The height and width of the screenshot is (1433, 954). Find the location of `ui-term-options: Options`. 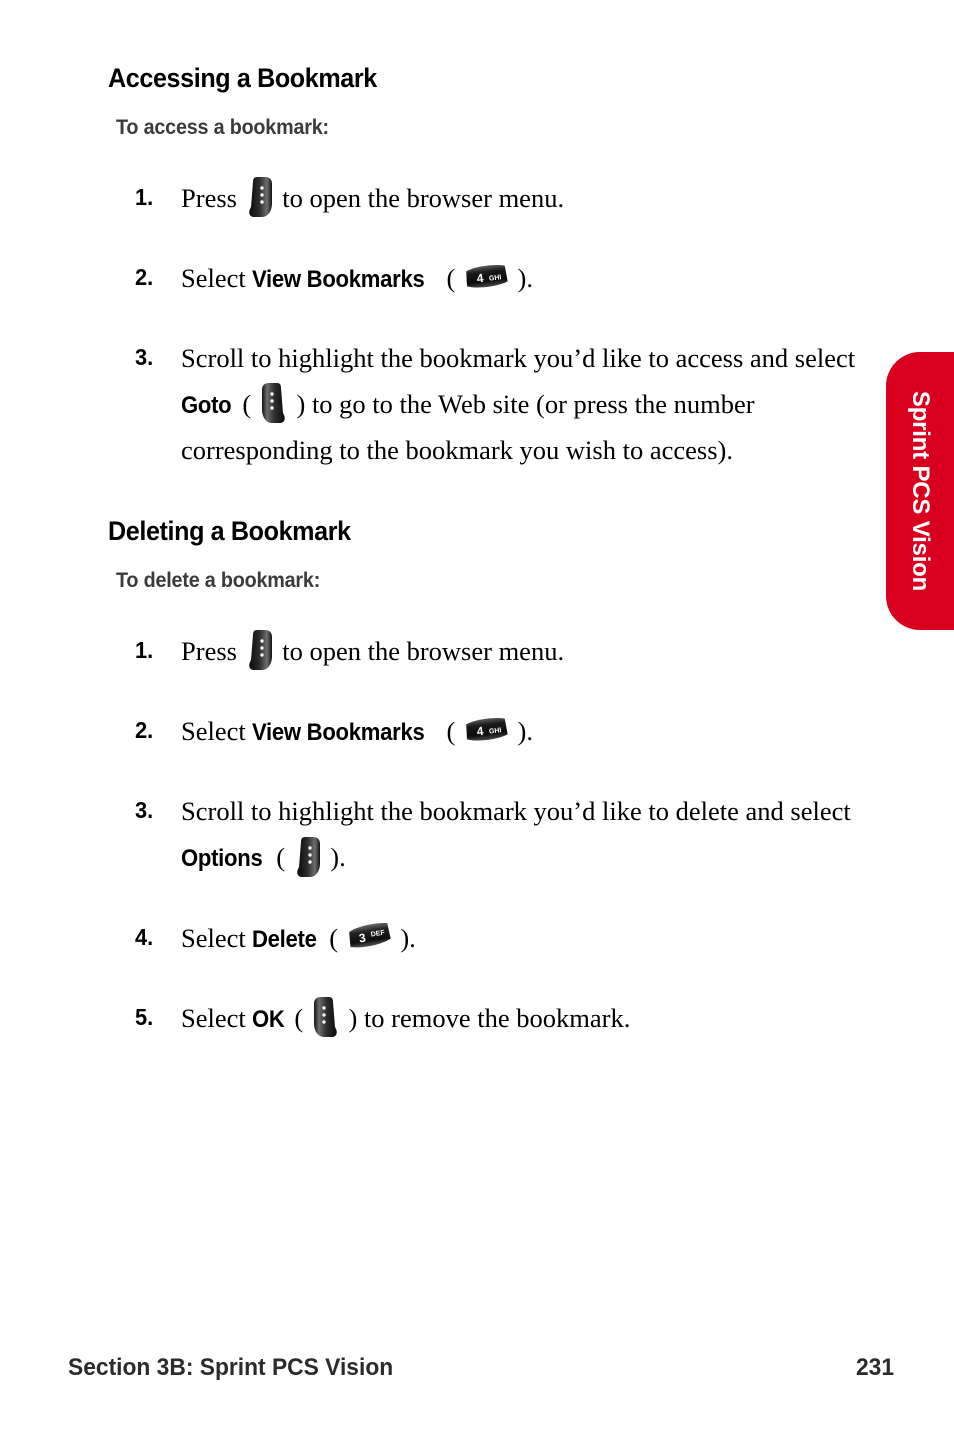

ui-term-options: Options is located at coordinates (222, 859).